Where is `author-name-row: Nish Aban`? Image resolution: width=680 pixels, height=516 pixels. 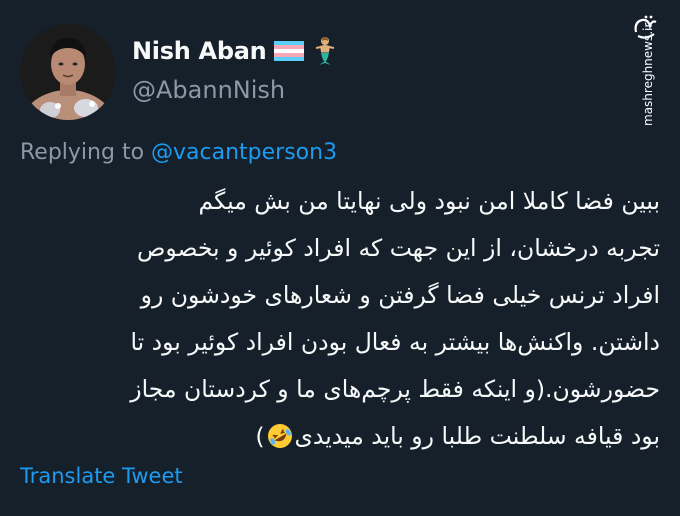
author-name-row: Nish Aban is located at coordinates (235, 51).